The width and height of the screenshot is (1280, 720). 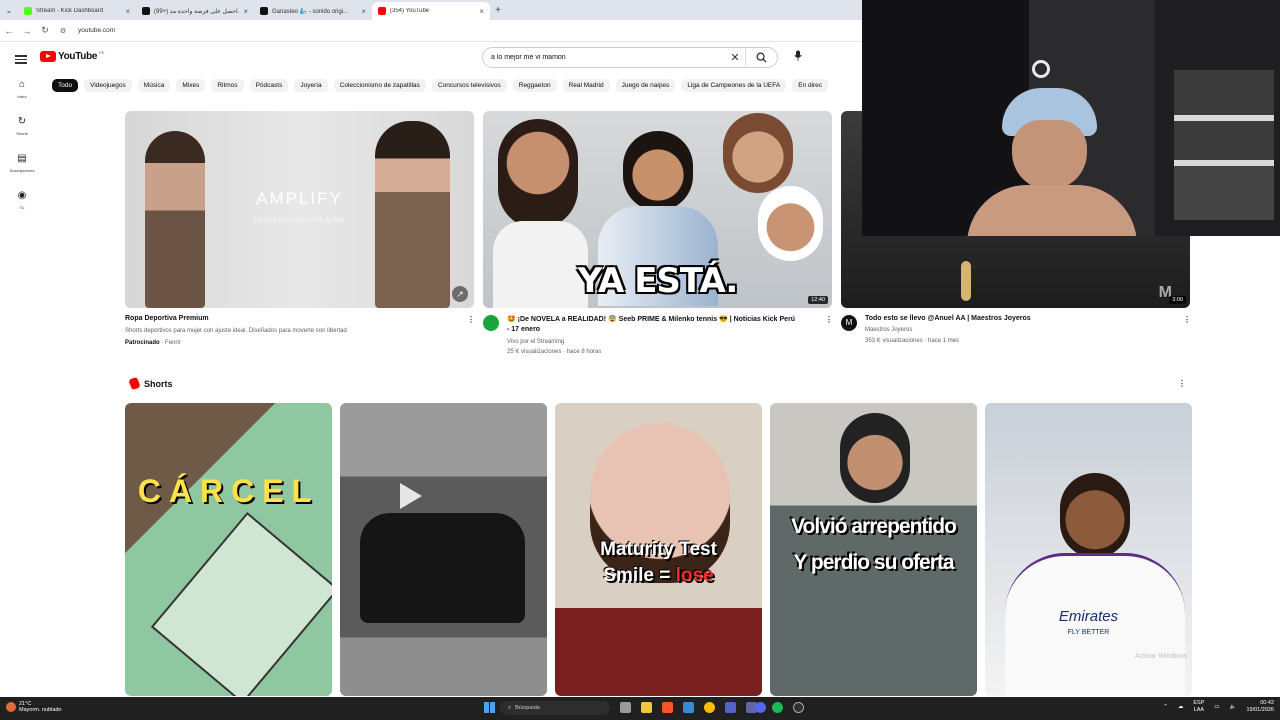 I want to click on search-input, so click(x=608, y=57).